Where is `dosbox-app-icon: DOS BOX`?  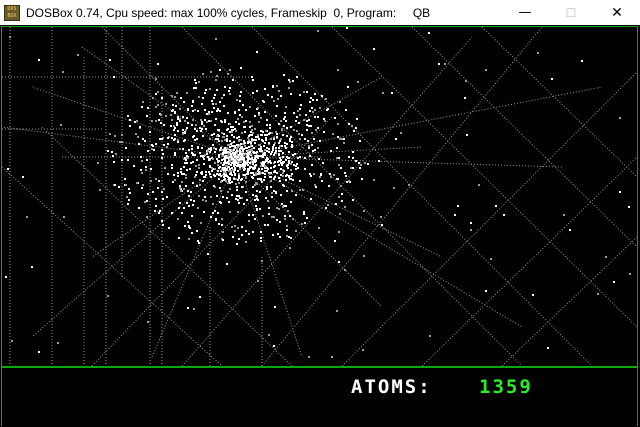 dosbox-app-icon: DOS BOX is located at coordinates (12, 12).